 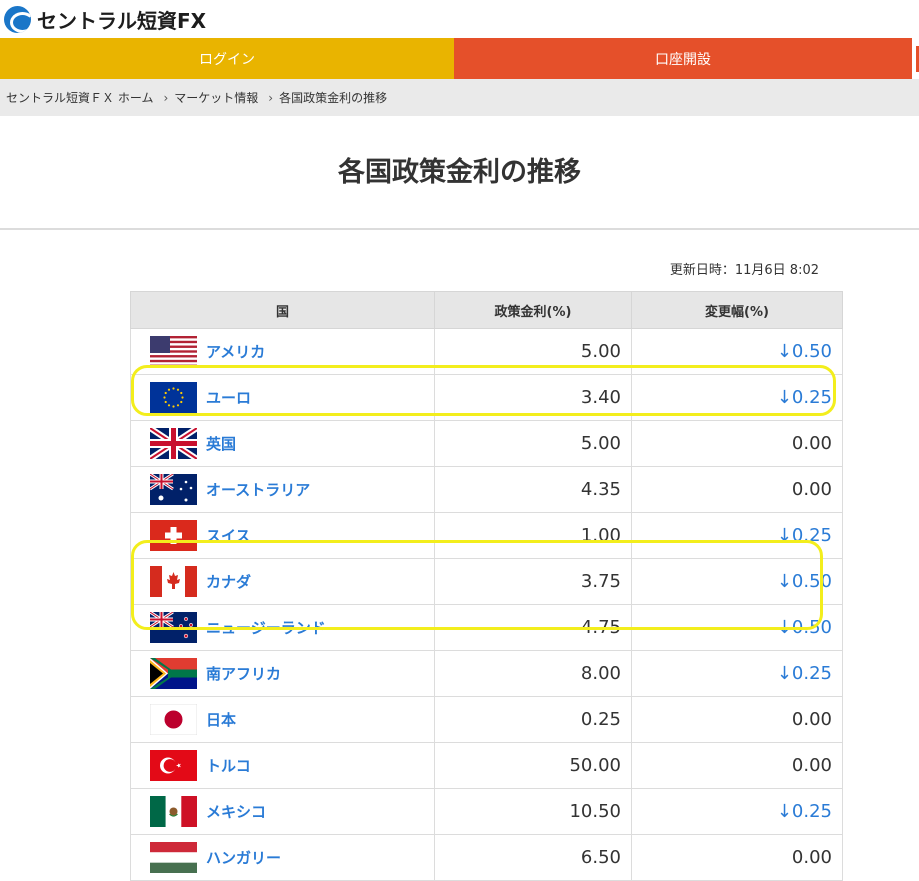 I want to click on breadcrumb-current: 各国政策金利の推移, so click(x=333, y=98).